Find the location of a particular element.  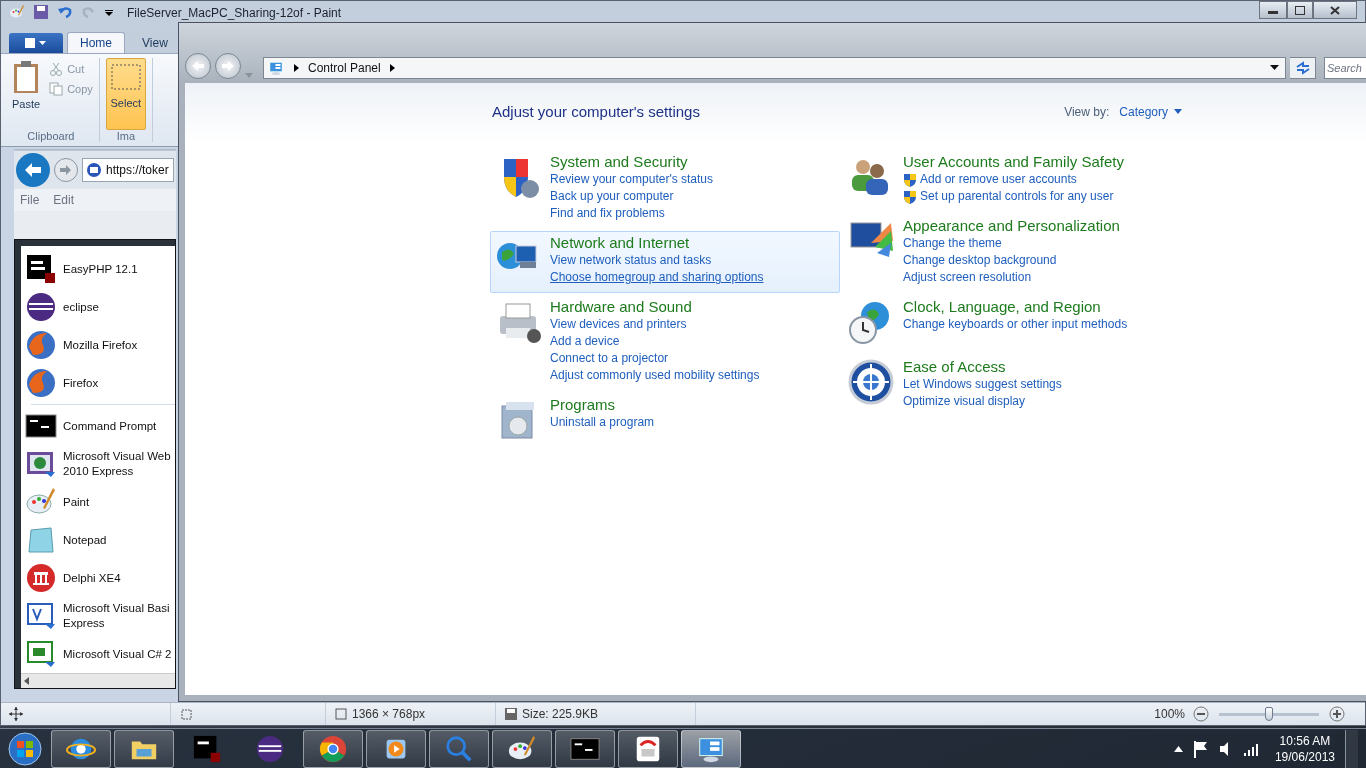

task-link: Change desktop background is located at coordinates (980, 260).